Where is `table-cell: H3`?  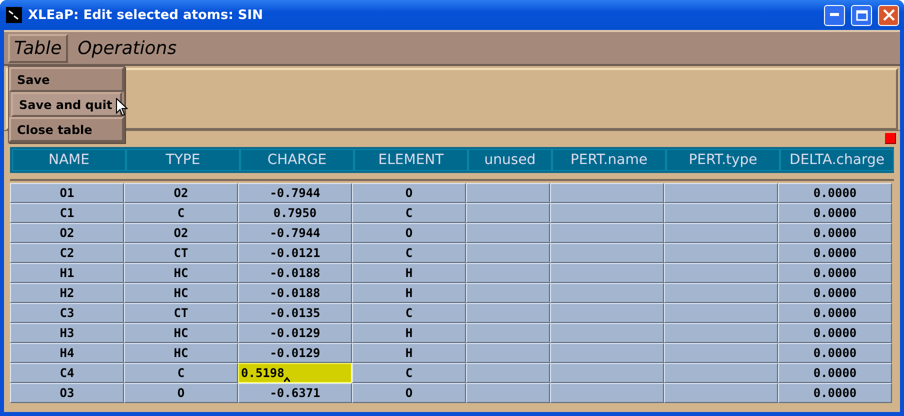 table-cell: H3 is located at coordinates (67, 333).